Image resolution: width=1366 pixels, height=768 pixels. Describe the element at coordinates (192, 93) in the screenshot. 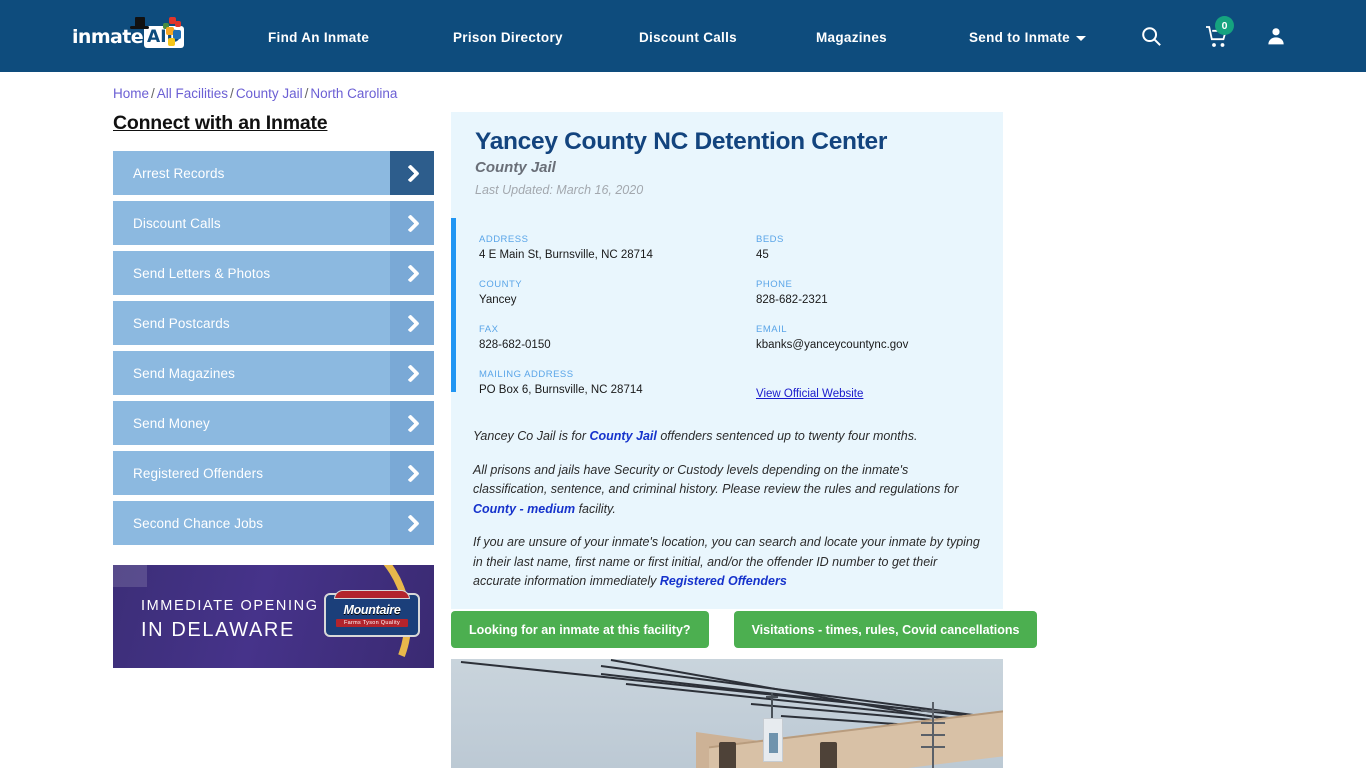

I see `breadcrumb-item-all-facilities: All Facilities` at that location.